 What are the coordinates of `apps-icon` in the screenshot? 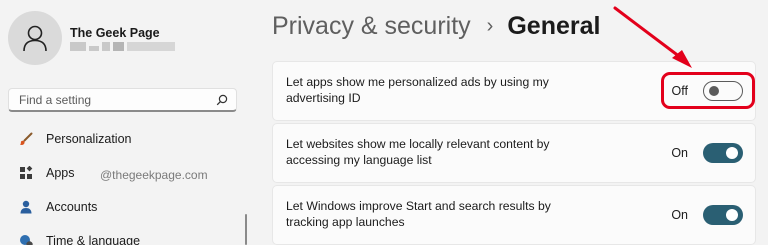 It's located at (26, 173).